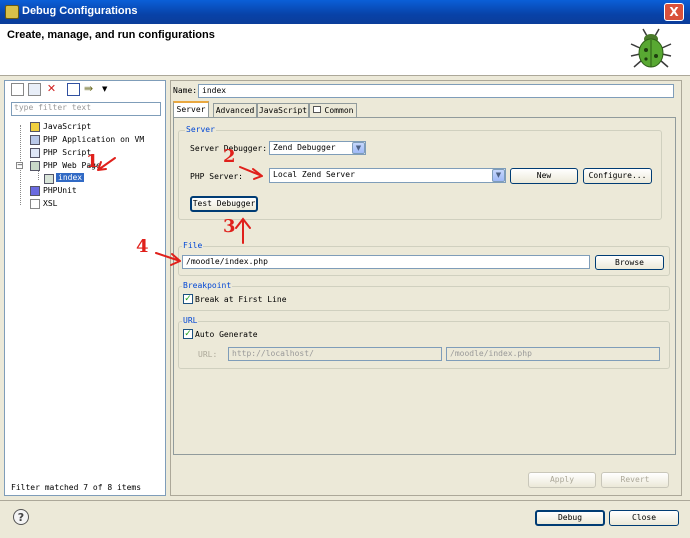 The image size is (690, 538). I want to click on close-button: Close, so click(644, 518).